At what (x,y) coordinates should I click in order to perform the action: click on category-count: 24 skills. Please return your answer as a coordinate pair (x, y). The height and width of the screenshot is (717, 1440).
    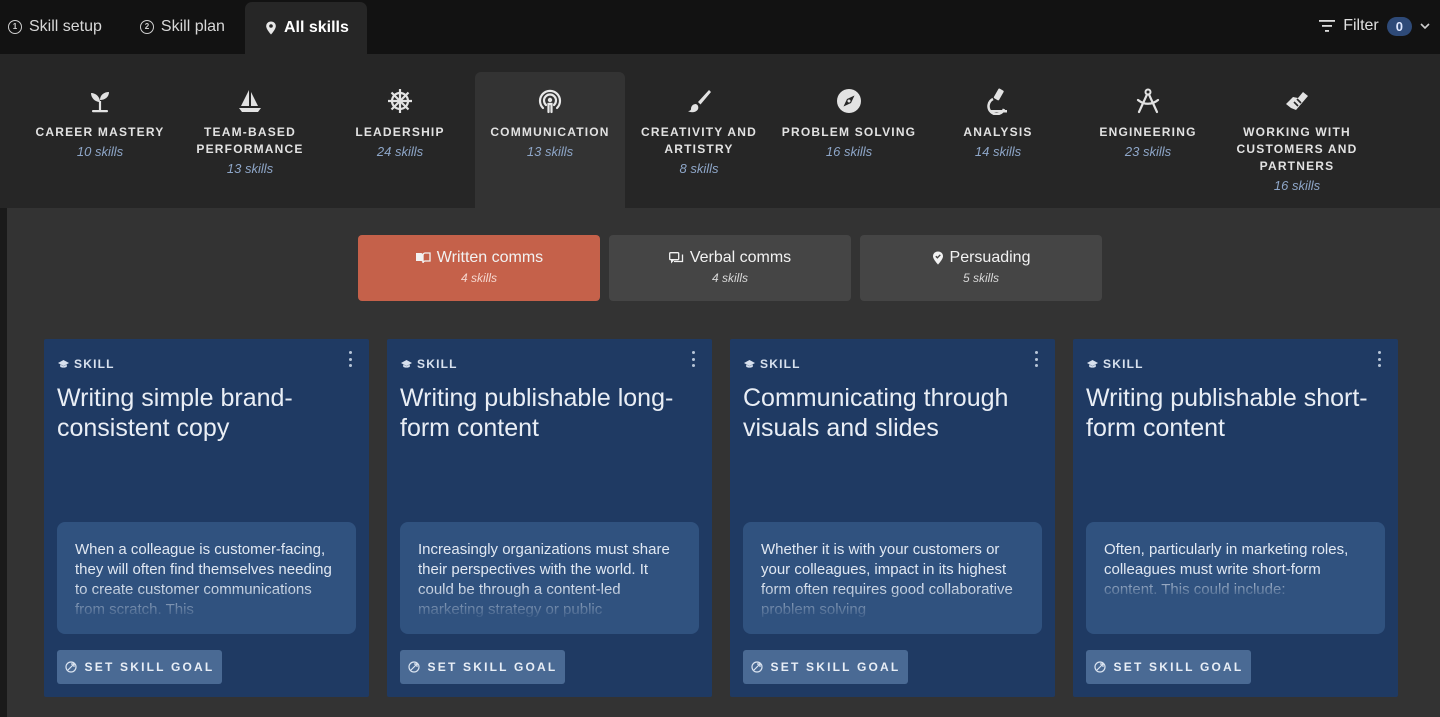
    Looking at the image, I should click on (400, 151).